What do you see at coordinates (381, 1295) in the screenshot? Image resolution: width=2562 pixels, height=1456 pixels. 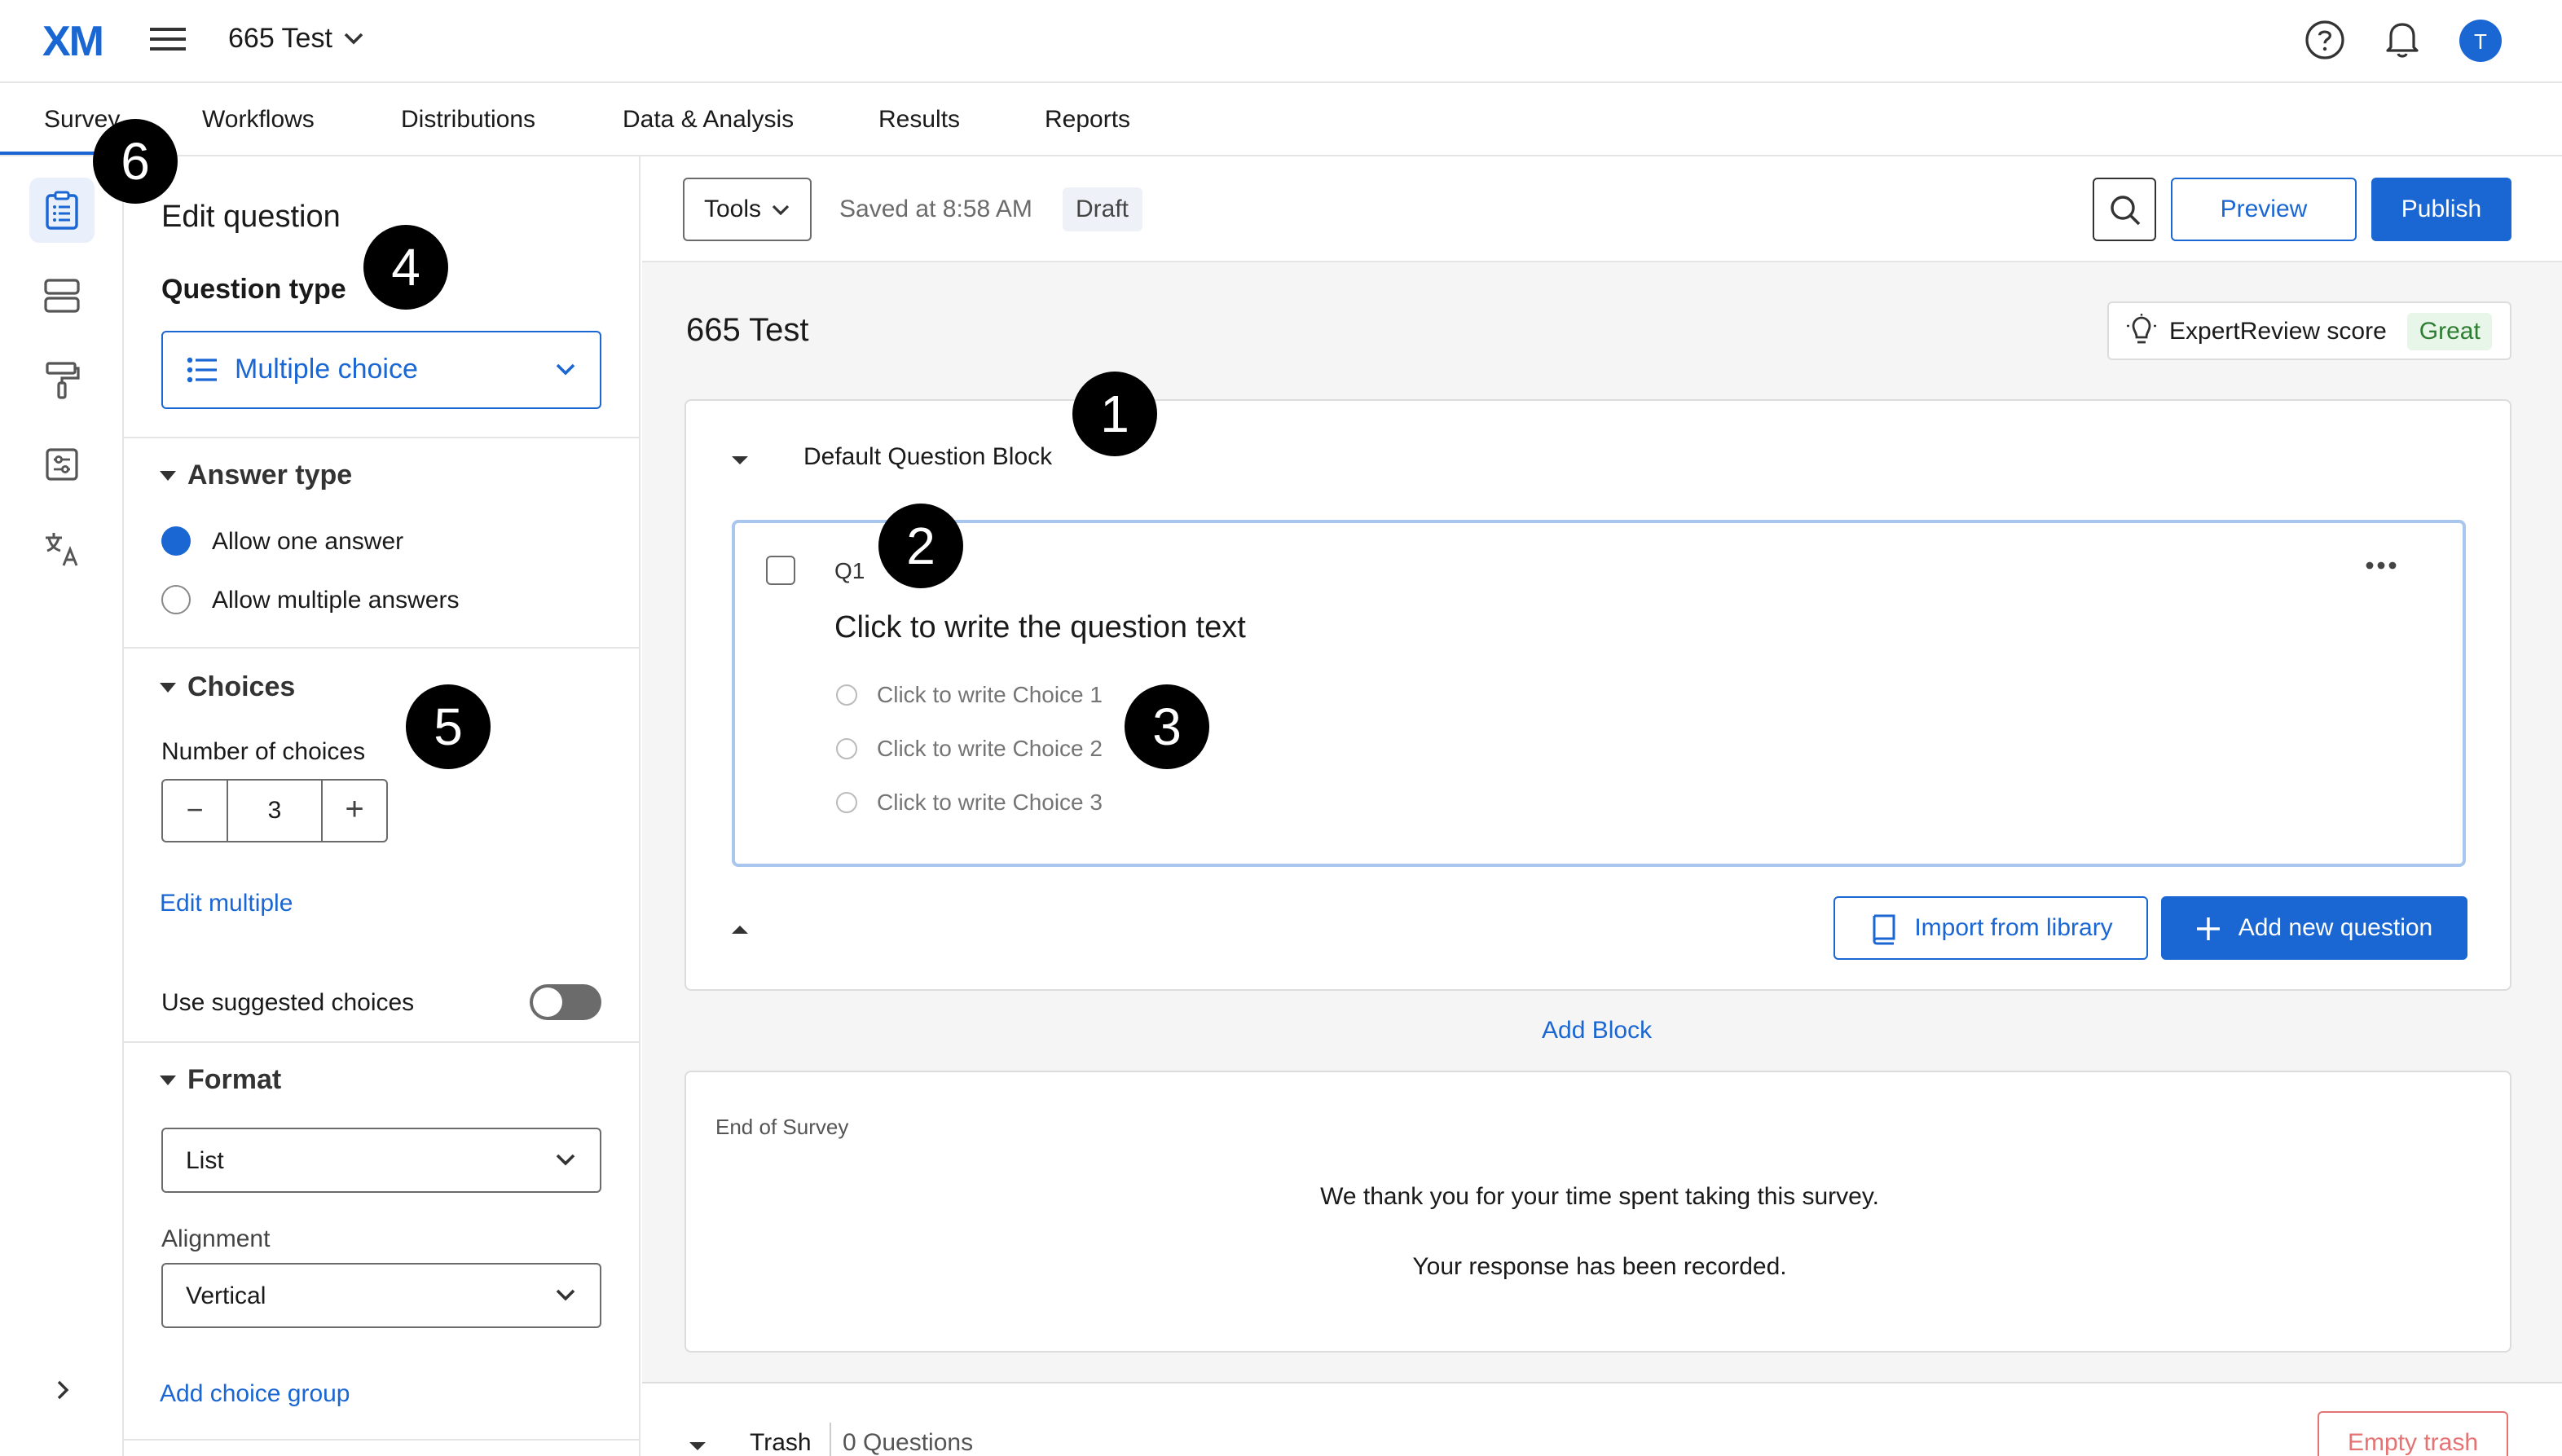 I see `alignment-dropdown: Vertical` at bounding box center [381, 1295].